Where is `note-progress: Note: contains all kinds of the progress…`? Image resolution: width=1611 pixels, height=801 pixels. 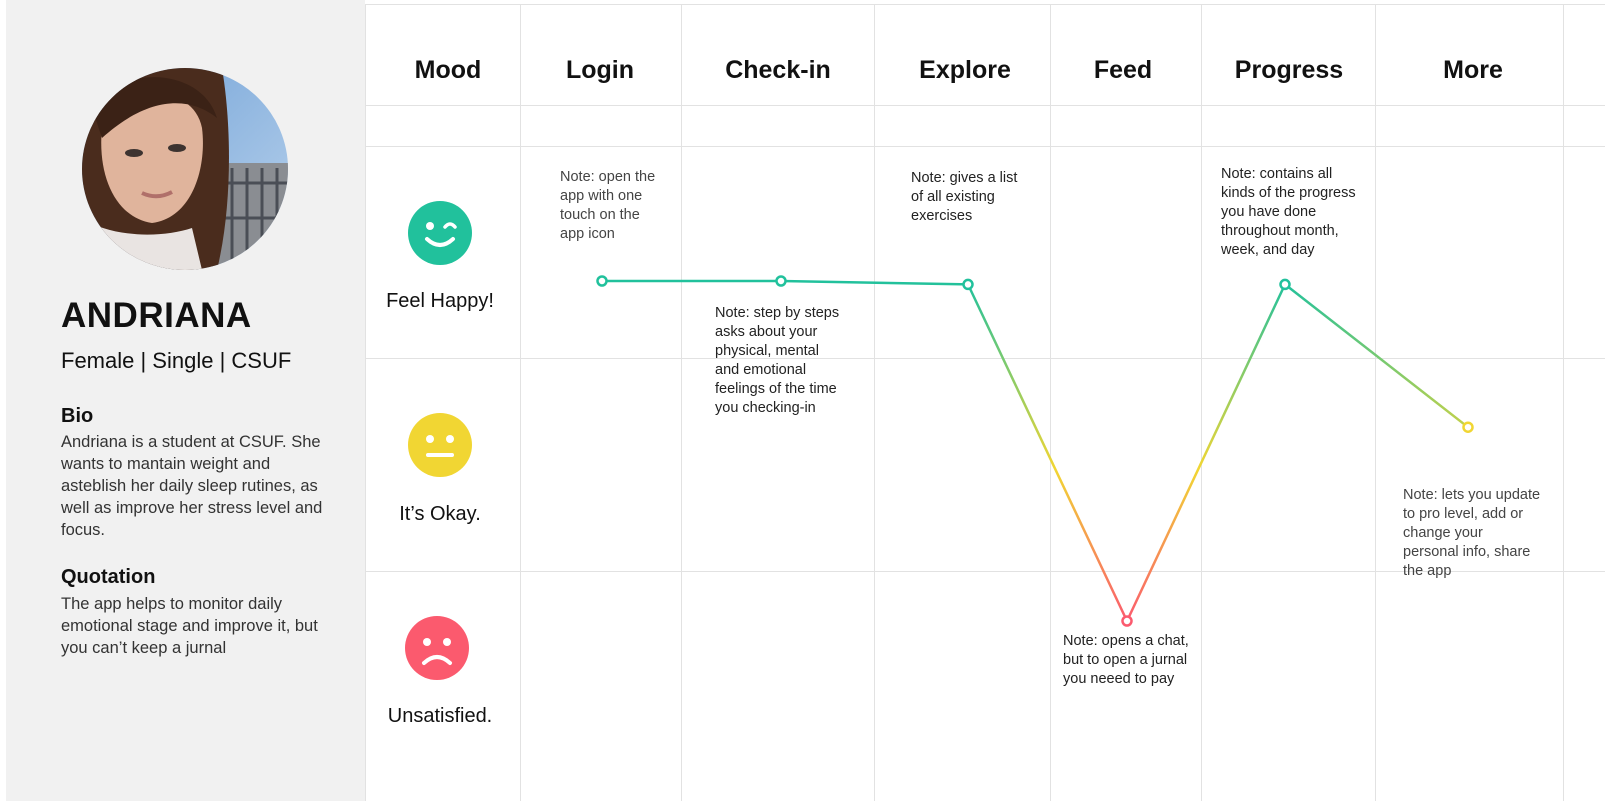 note-progress: Note: contains all kinds of the progress… is located at coordinates (1288, 212).